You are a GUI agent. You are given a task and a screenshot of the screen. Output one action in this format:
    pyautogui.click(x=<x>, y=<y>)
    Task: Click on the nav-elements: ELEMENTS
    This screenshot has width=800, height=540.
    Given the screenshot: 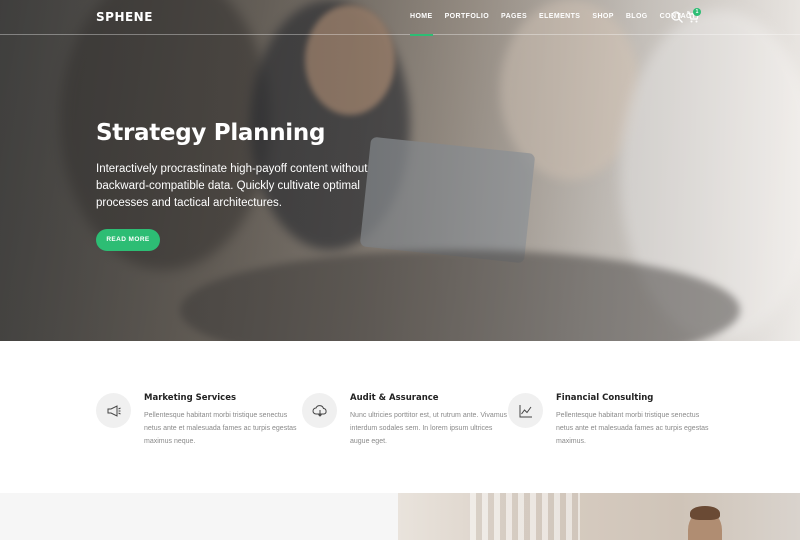 What is the action you would take?
    pyautogui.click(x=559, y=16)
    